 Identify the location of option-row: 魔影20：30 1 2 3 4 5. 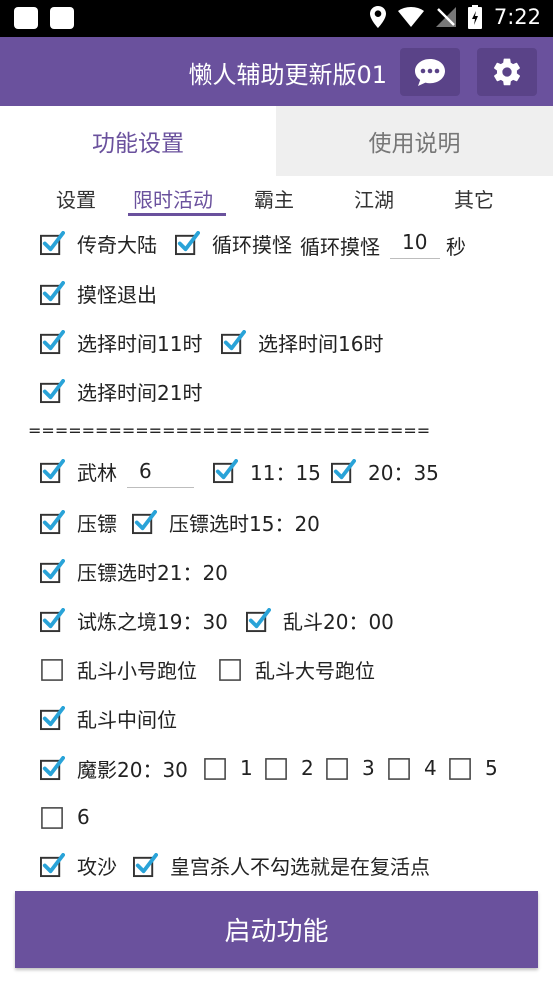
(276, 768).